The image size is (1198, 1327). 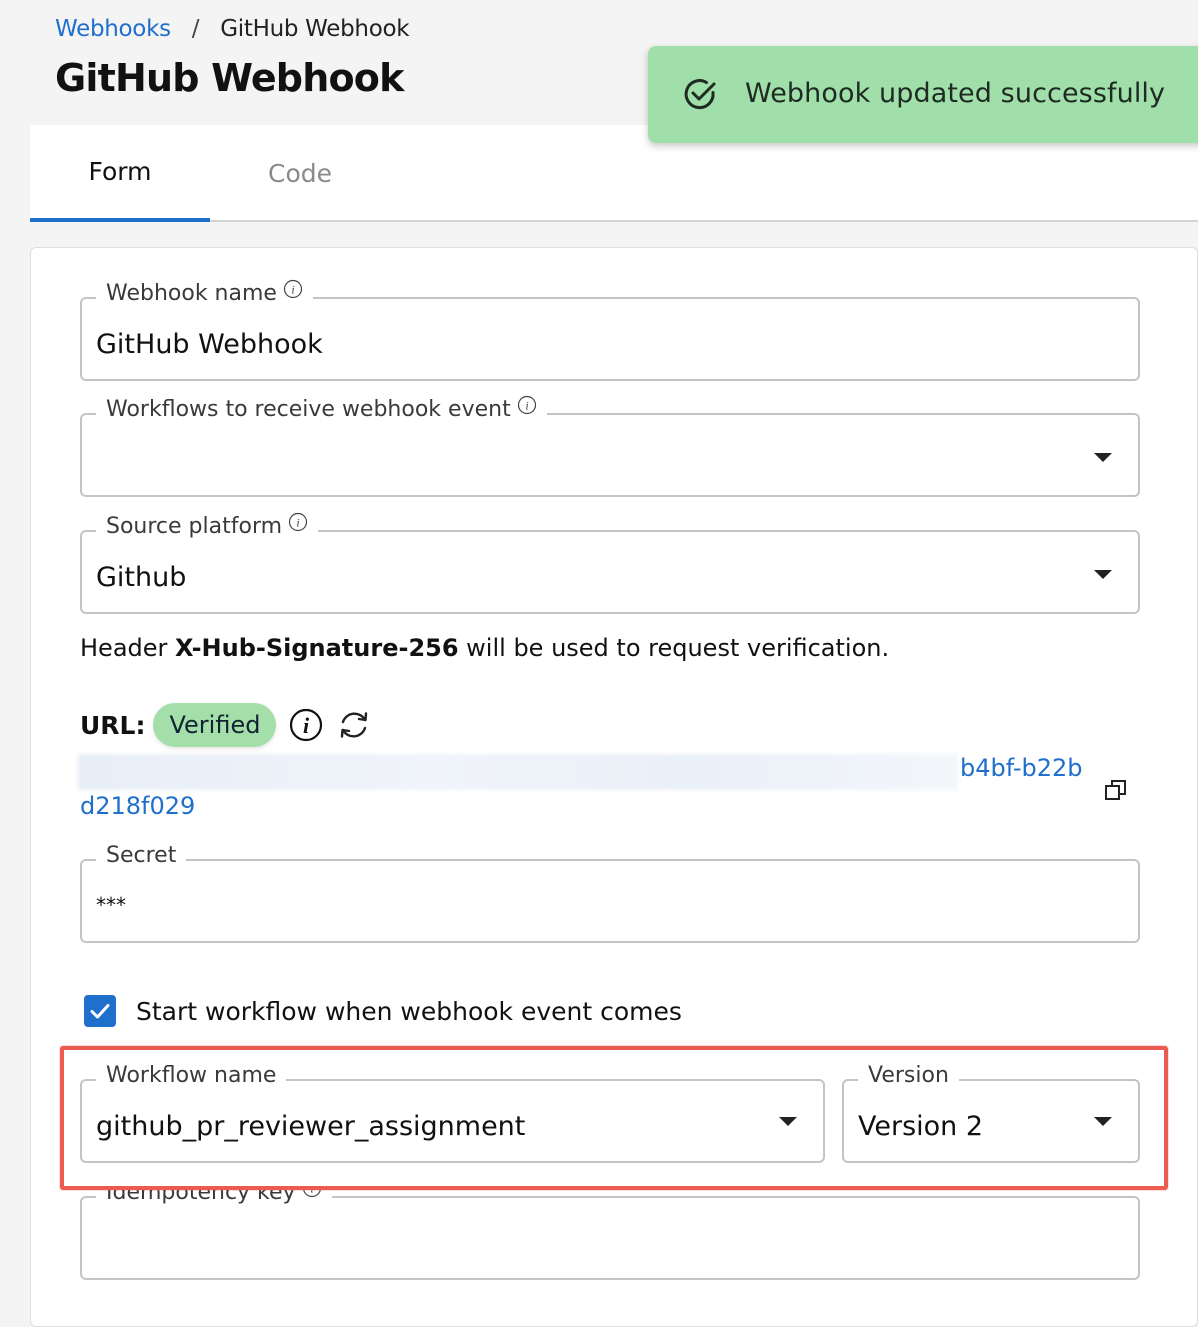 I want to click on breadcrumb: Webhooks / GitHub Webhook, so click(x=232, y=29).